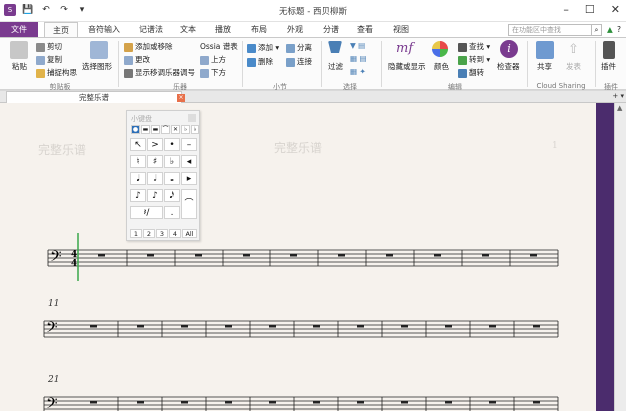  Describe the element at coordinates (162, 233) in the screenshot. I see `keypad-layout-tab-3: 3` at that location.